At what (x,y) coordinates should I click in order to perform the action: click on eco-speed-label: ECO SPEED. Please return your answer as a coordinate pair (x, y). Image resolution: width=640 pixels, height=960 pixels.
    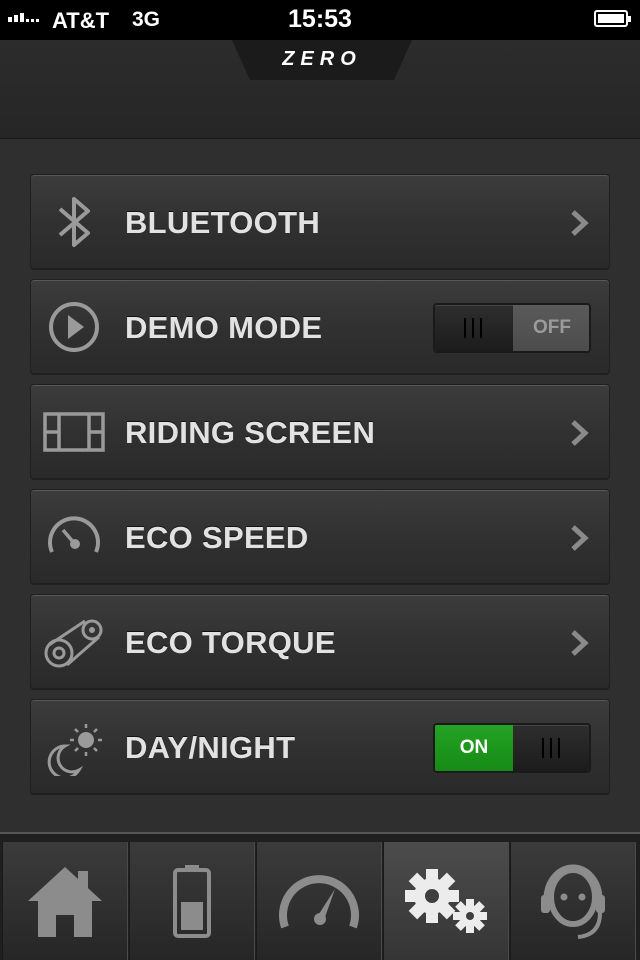
    Looking at the image, I should click on (217, 537).